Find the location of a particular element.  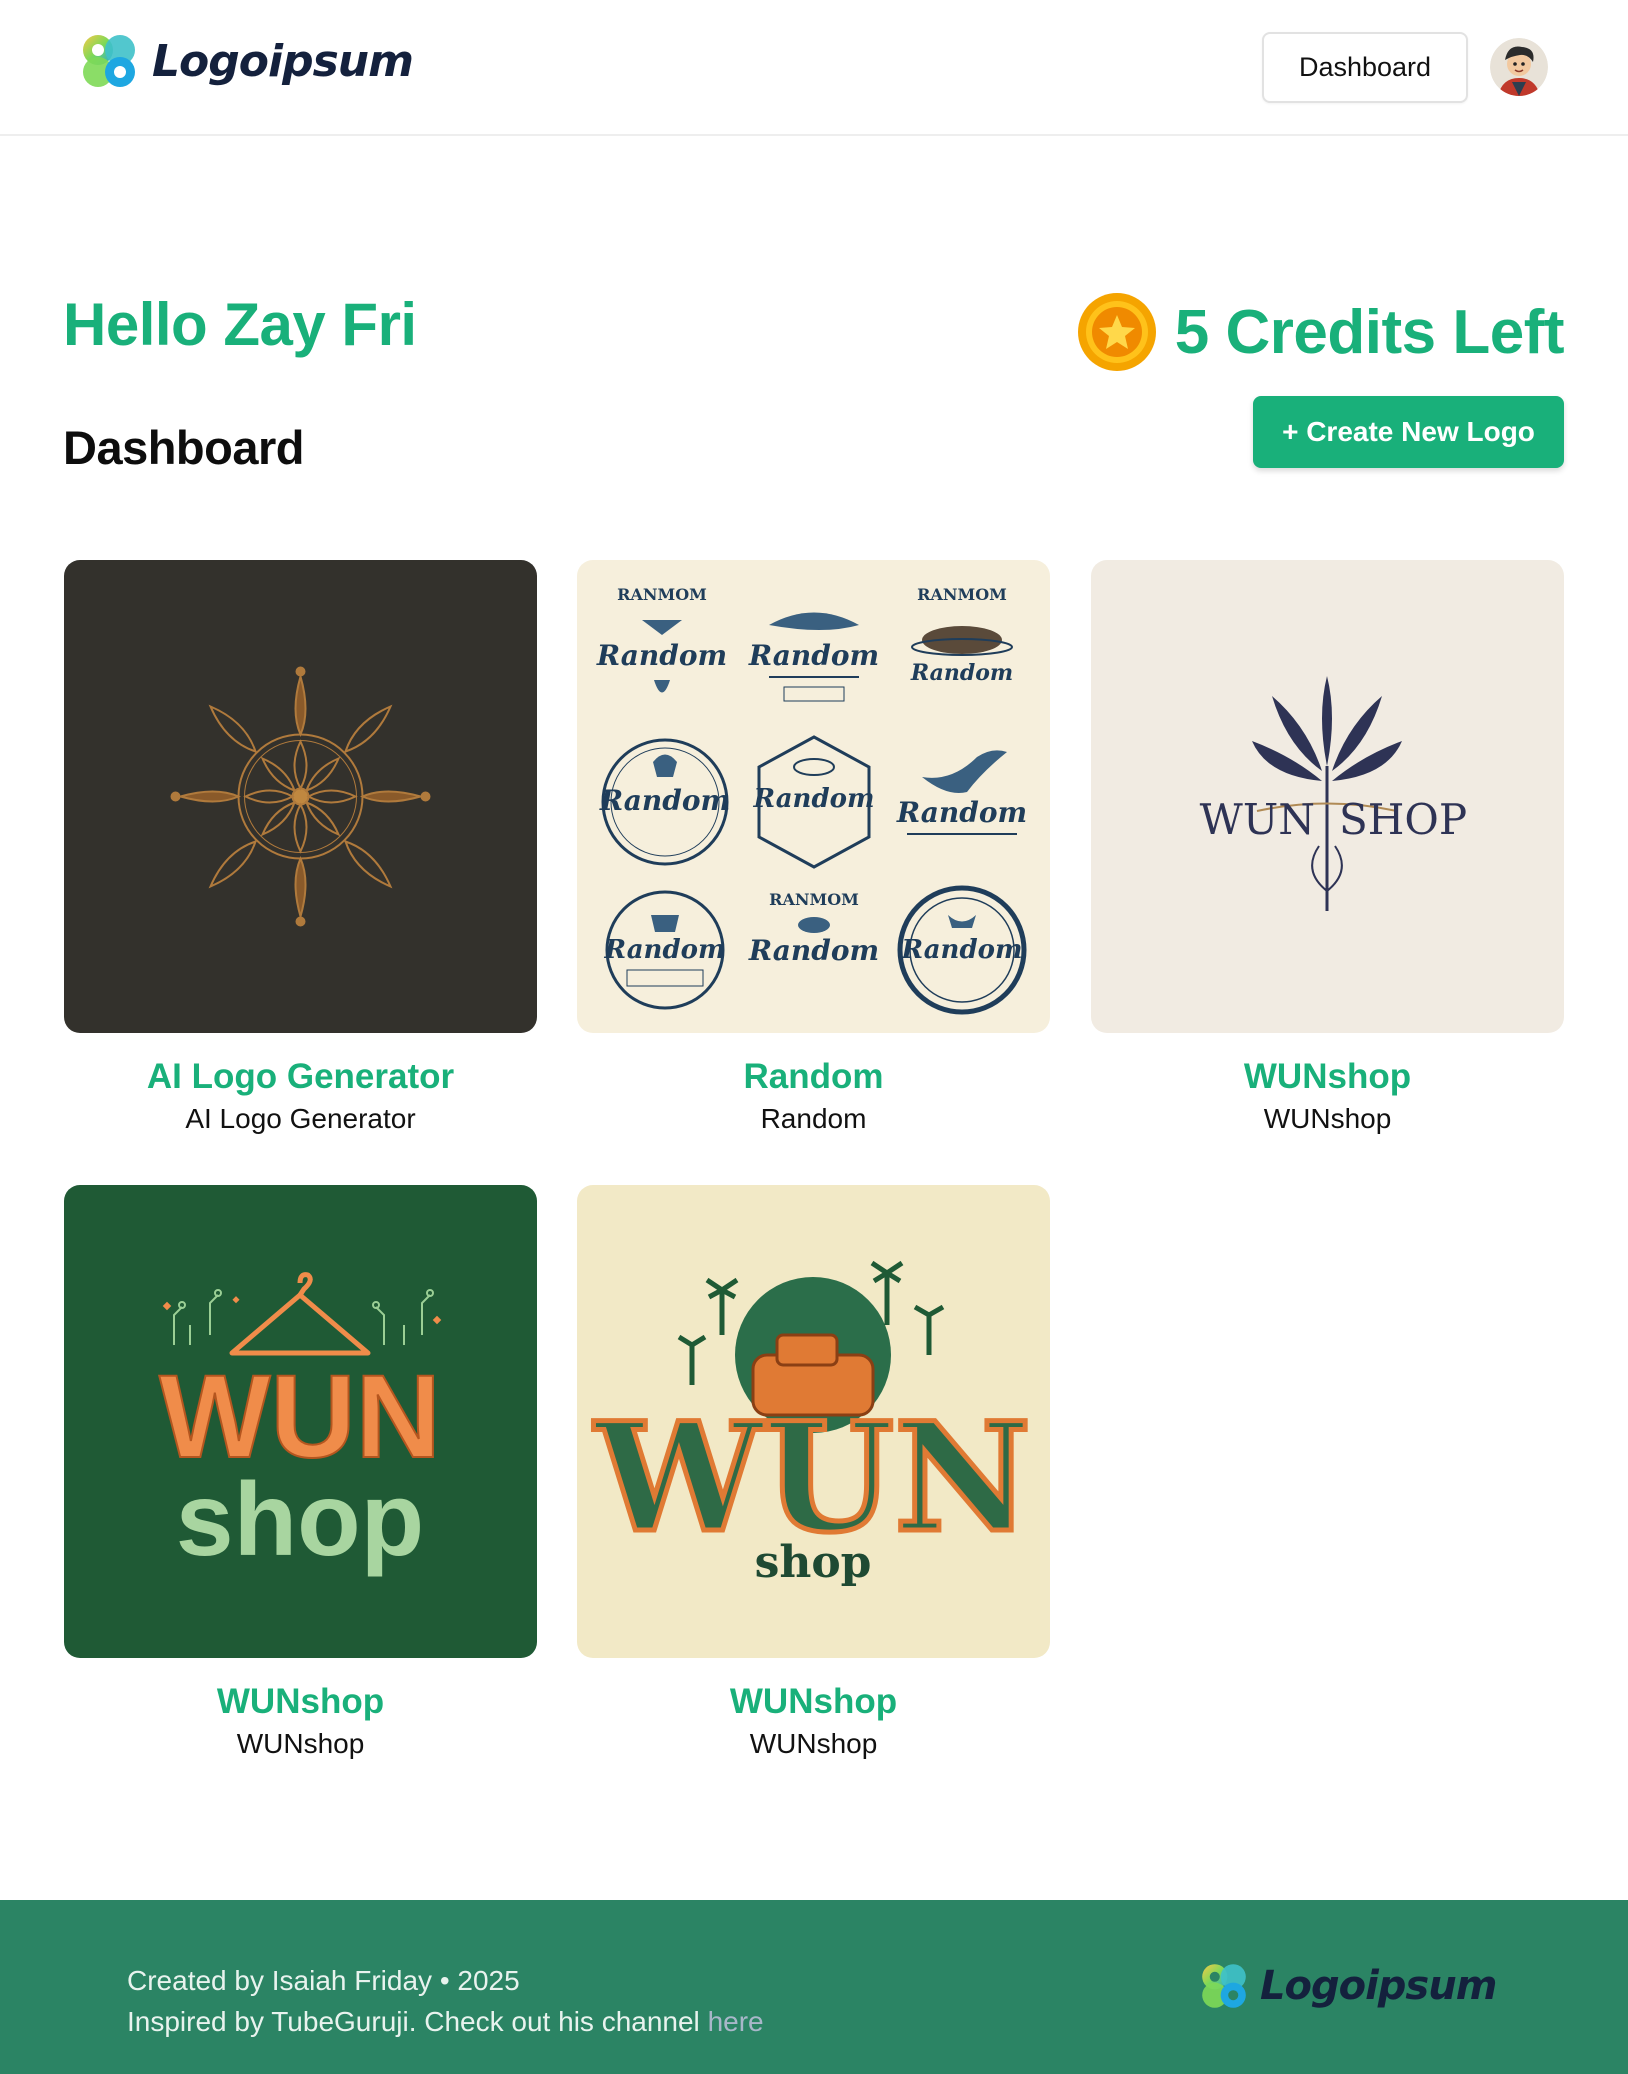

footer-created-by: Created by Isaiah Friday • 2025 is located at coordinates (323, 1980).